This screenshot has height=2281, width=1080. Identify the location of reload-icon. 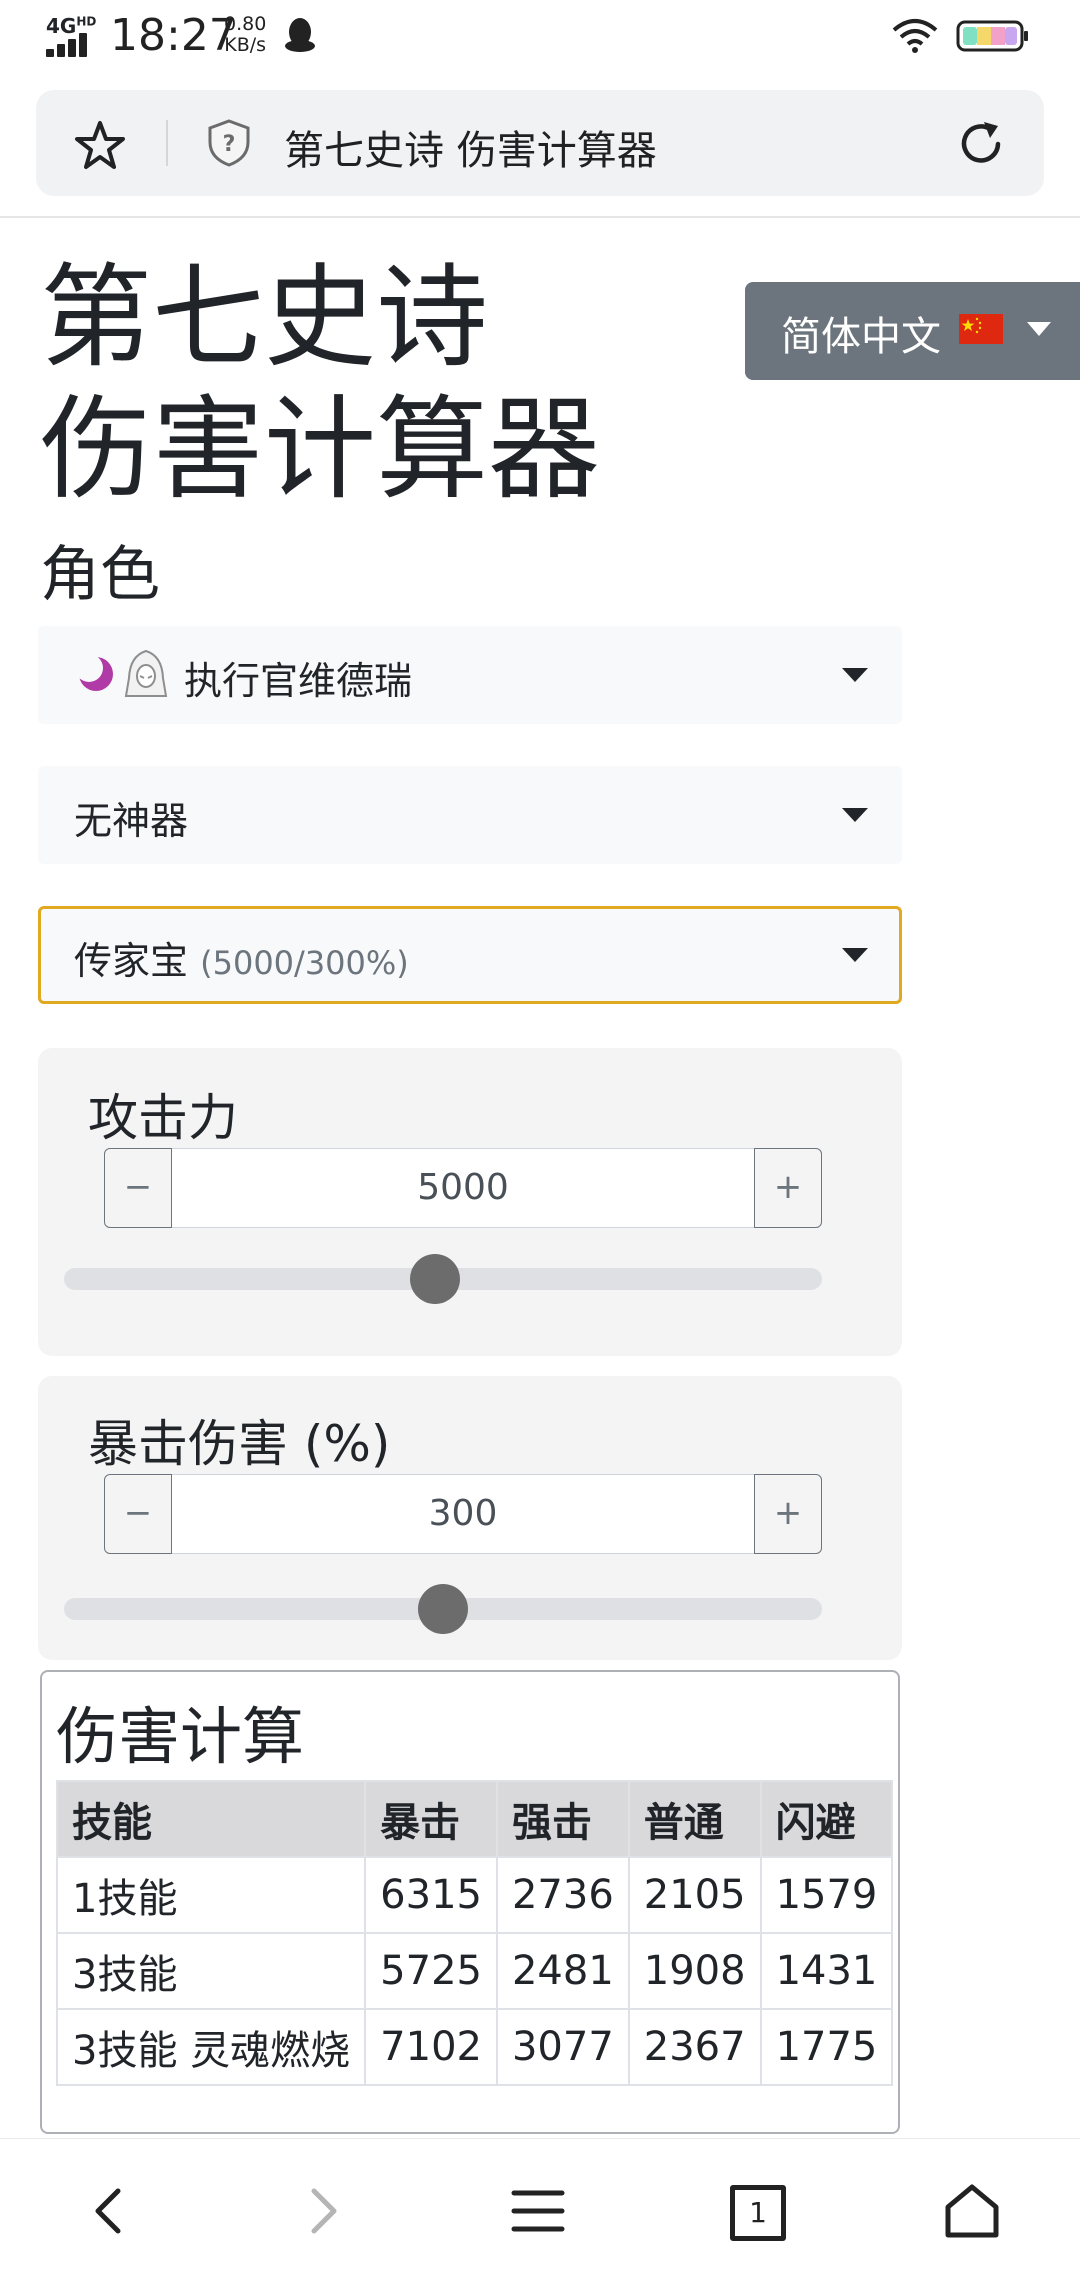
(981, 144).